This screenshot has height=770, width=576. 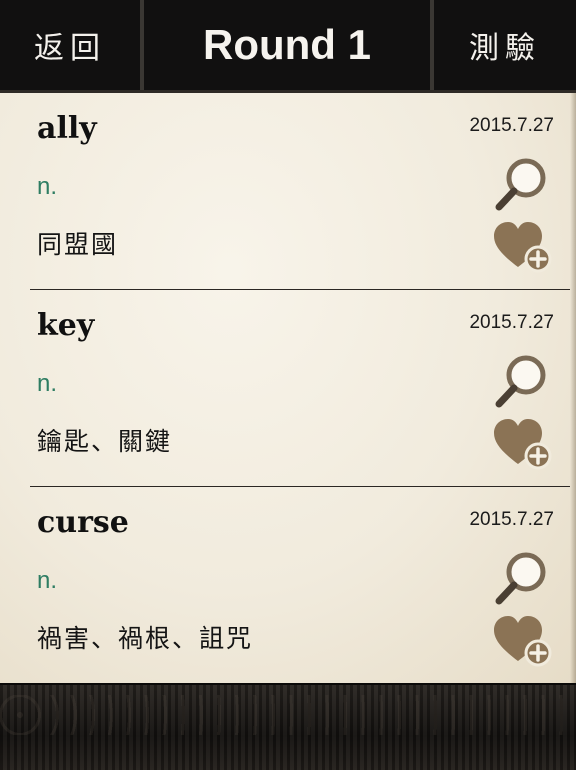 I want to click on word-title: ally, so click(x=67, y=128).